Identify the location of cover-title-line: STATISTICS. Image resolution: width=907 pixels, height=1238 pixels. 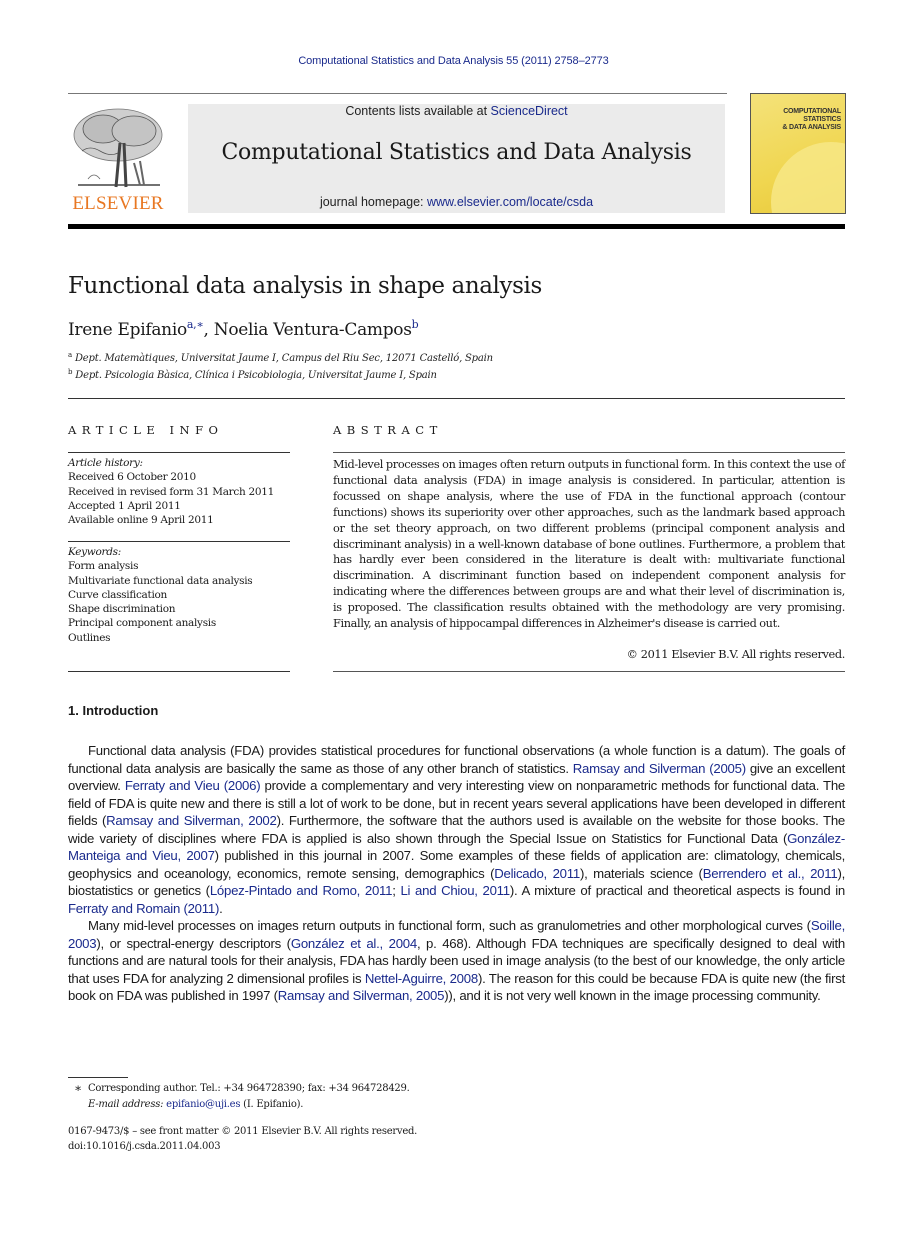
(822, 119).